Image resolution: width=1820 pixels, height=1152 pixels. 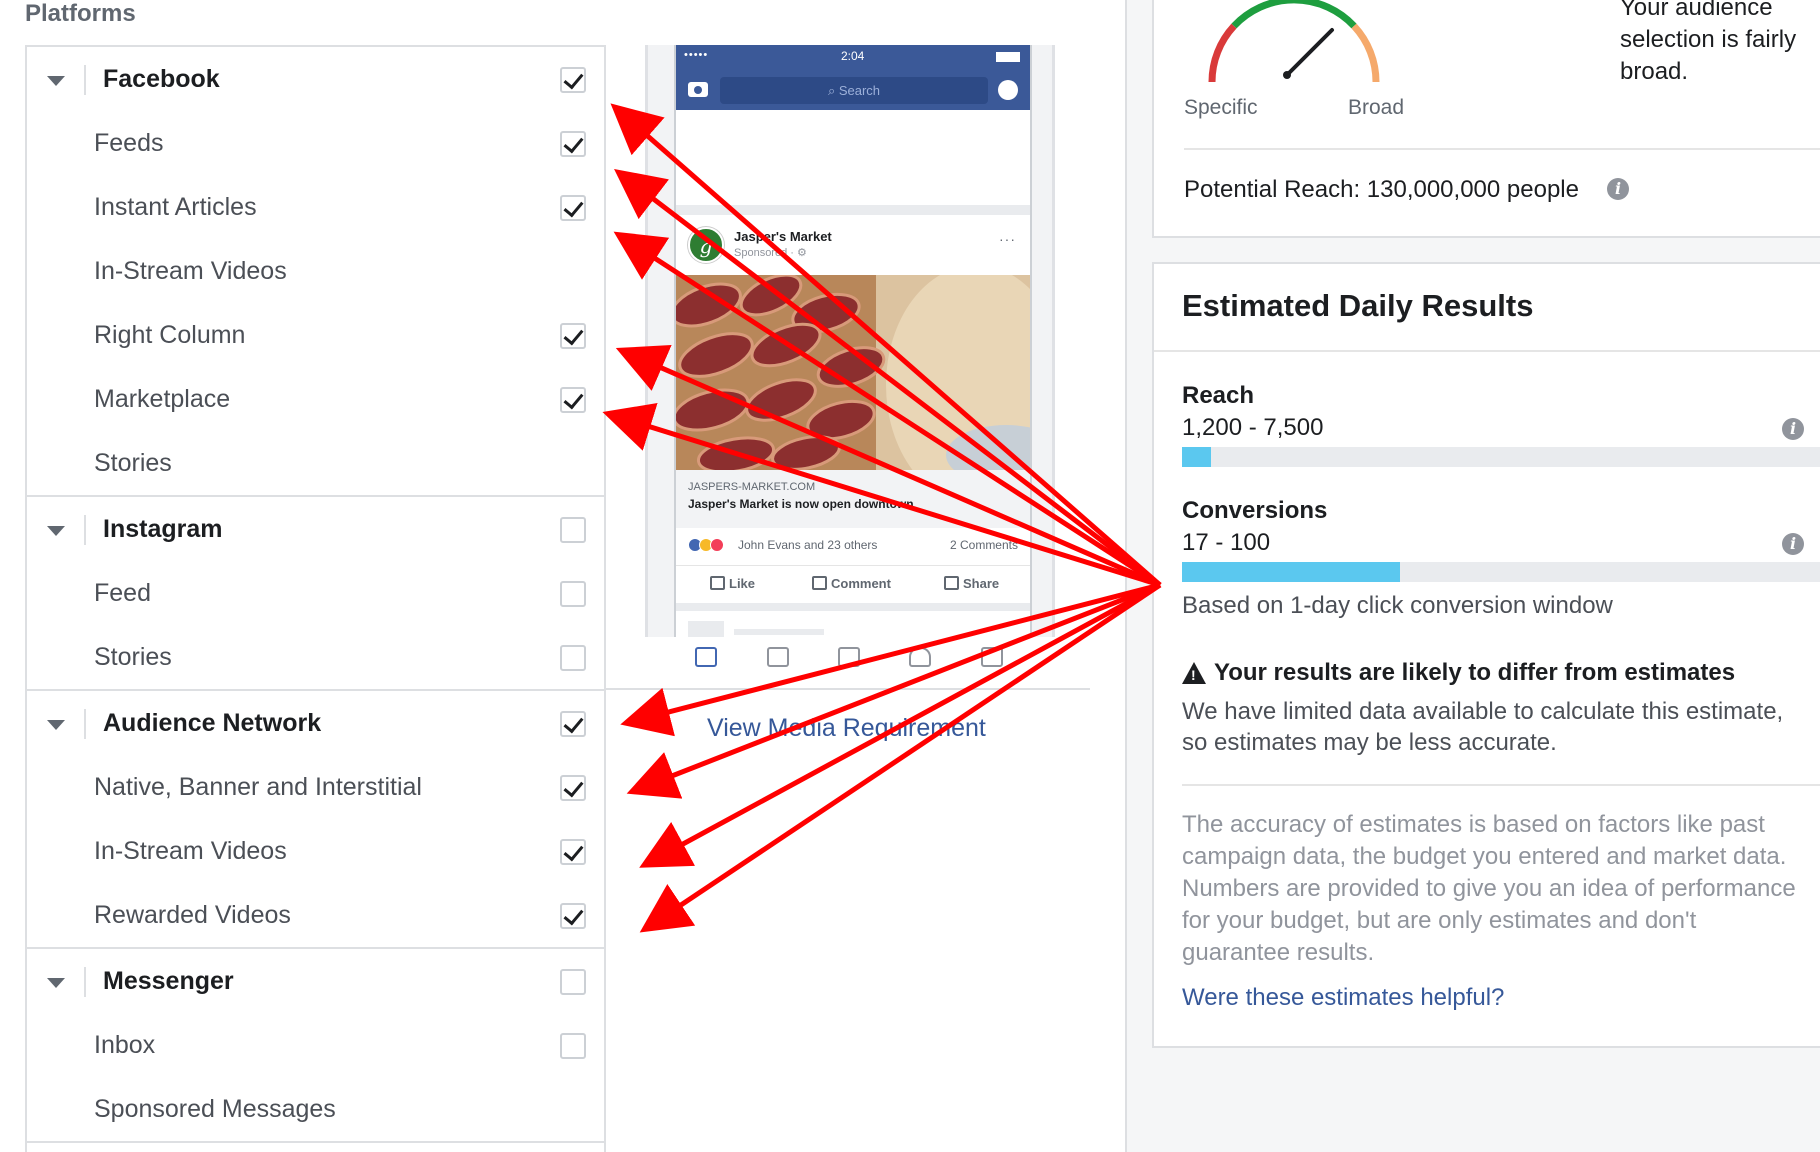 What do you see at coordinates (717, 583) in the screenshot?
I see `thumbs-up-icon` at bounding box center [717, 583].